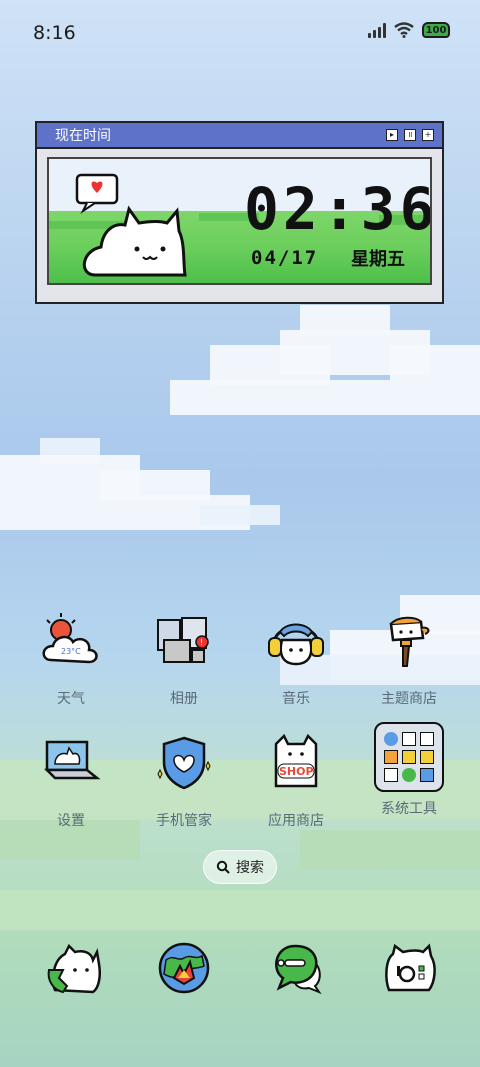 The height and width of the screenshot is (1067, 480). Describe the element at coordinates (392, 135) in the screenshot. I see `play-icon: ▸` at that location.